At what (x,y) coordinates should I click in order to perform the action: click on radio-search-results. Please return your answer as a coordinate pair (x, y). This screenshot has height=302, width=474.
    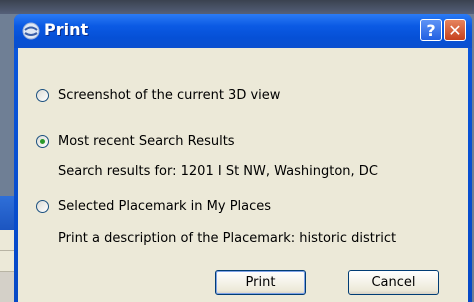
    Looking at the image, I should click on (42, 141).